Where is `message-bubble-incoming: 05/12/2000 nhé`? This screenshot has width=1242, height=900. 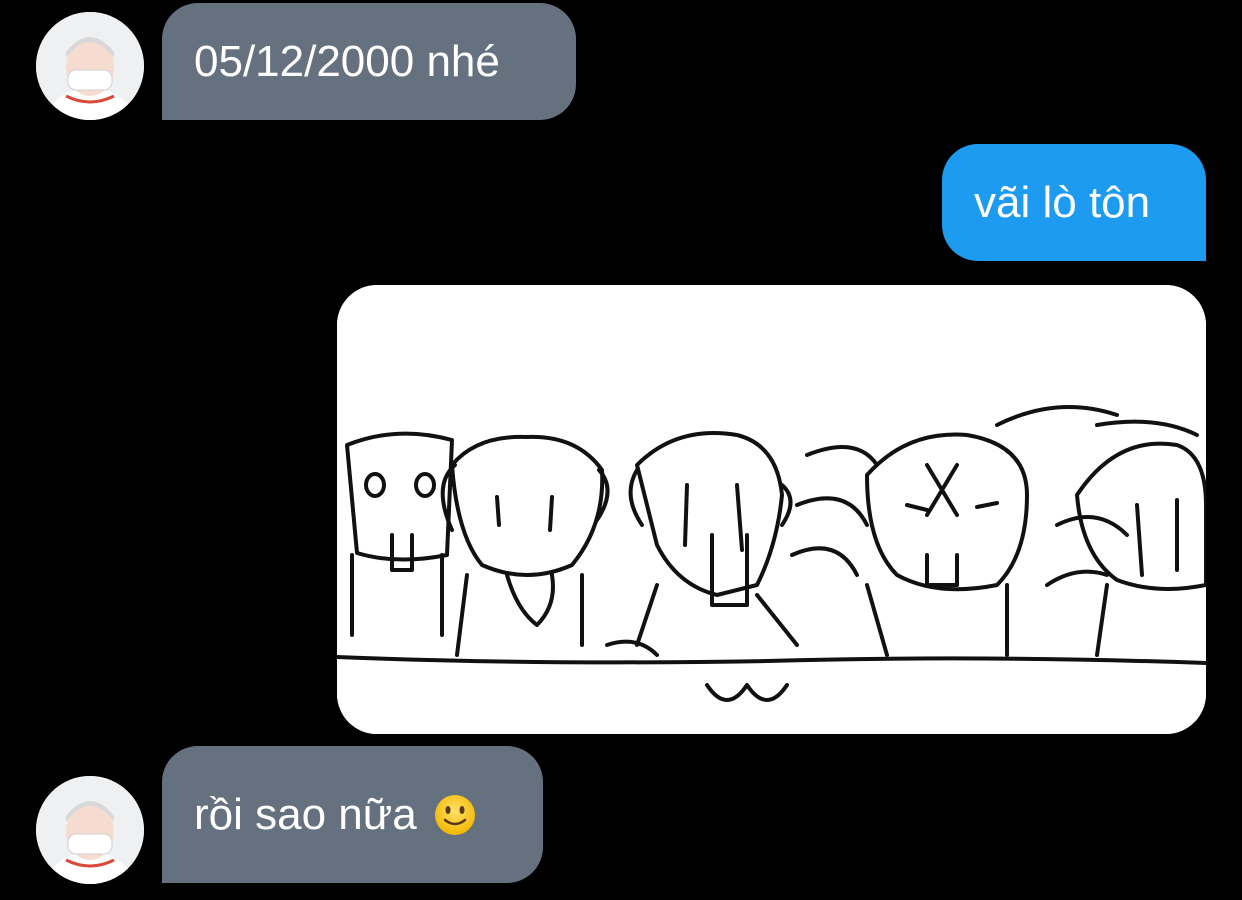 message-bubble-incoming: 05/12/2000 nhé is located at coordinates (369, 61).